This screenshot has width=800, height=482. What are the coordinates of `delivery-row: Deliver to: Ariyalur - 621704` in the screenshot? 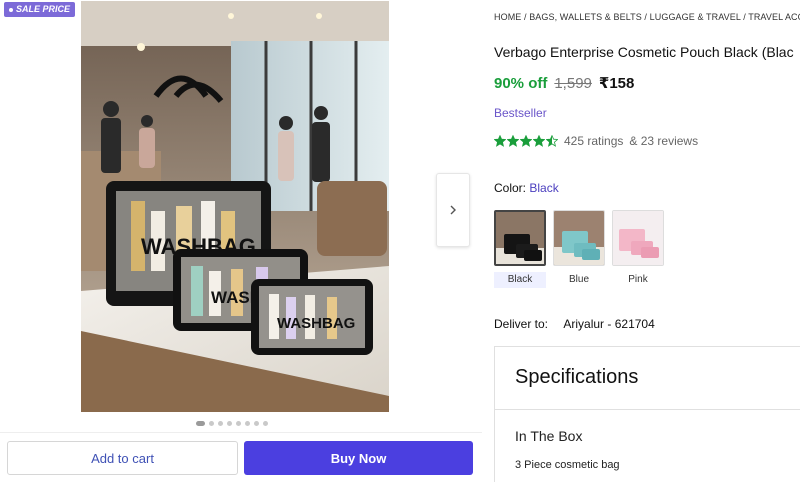 It's located at (574, 324).